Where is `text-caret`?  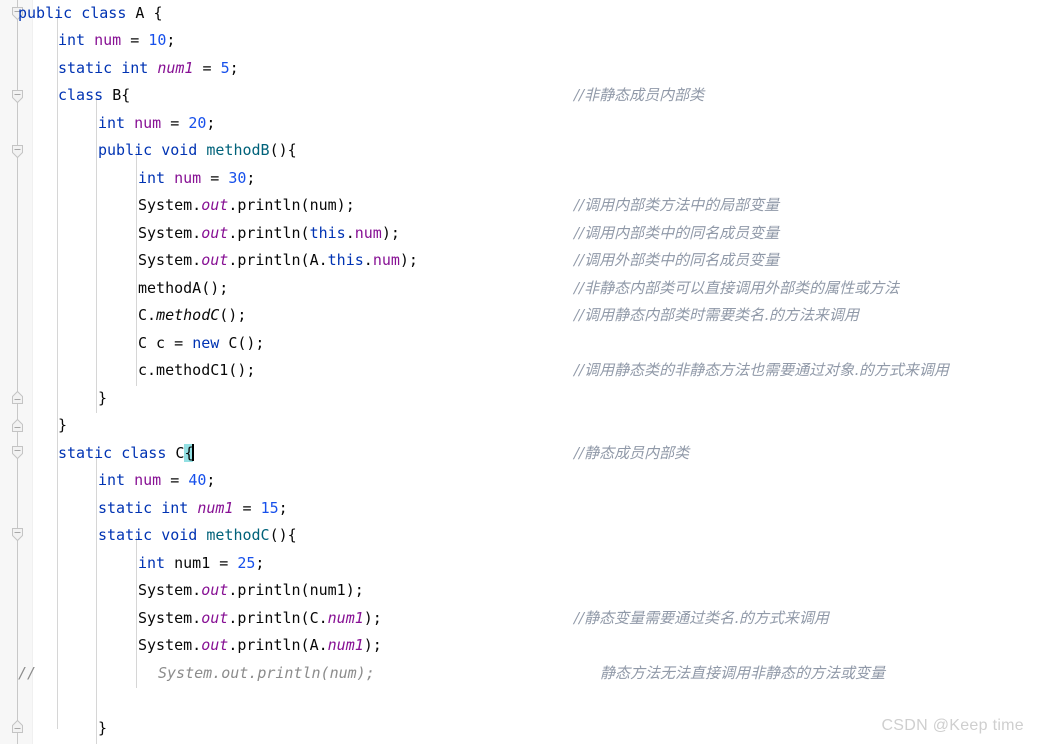 text-caret is located at coordinates (193, 452).